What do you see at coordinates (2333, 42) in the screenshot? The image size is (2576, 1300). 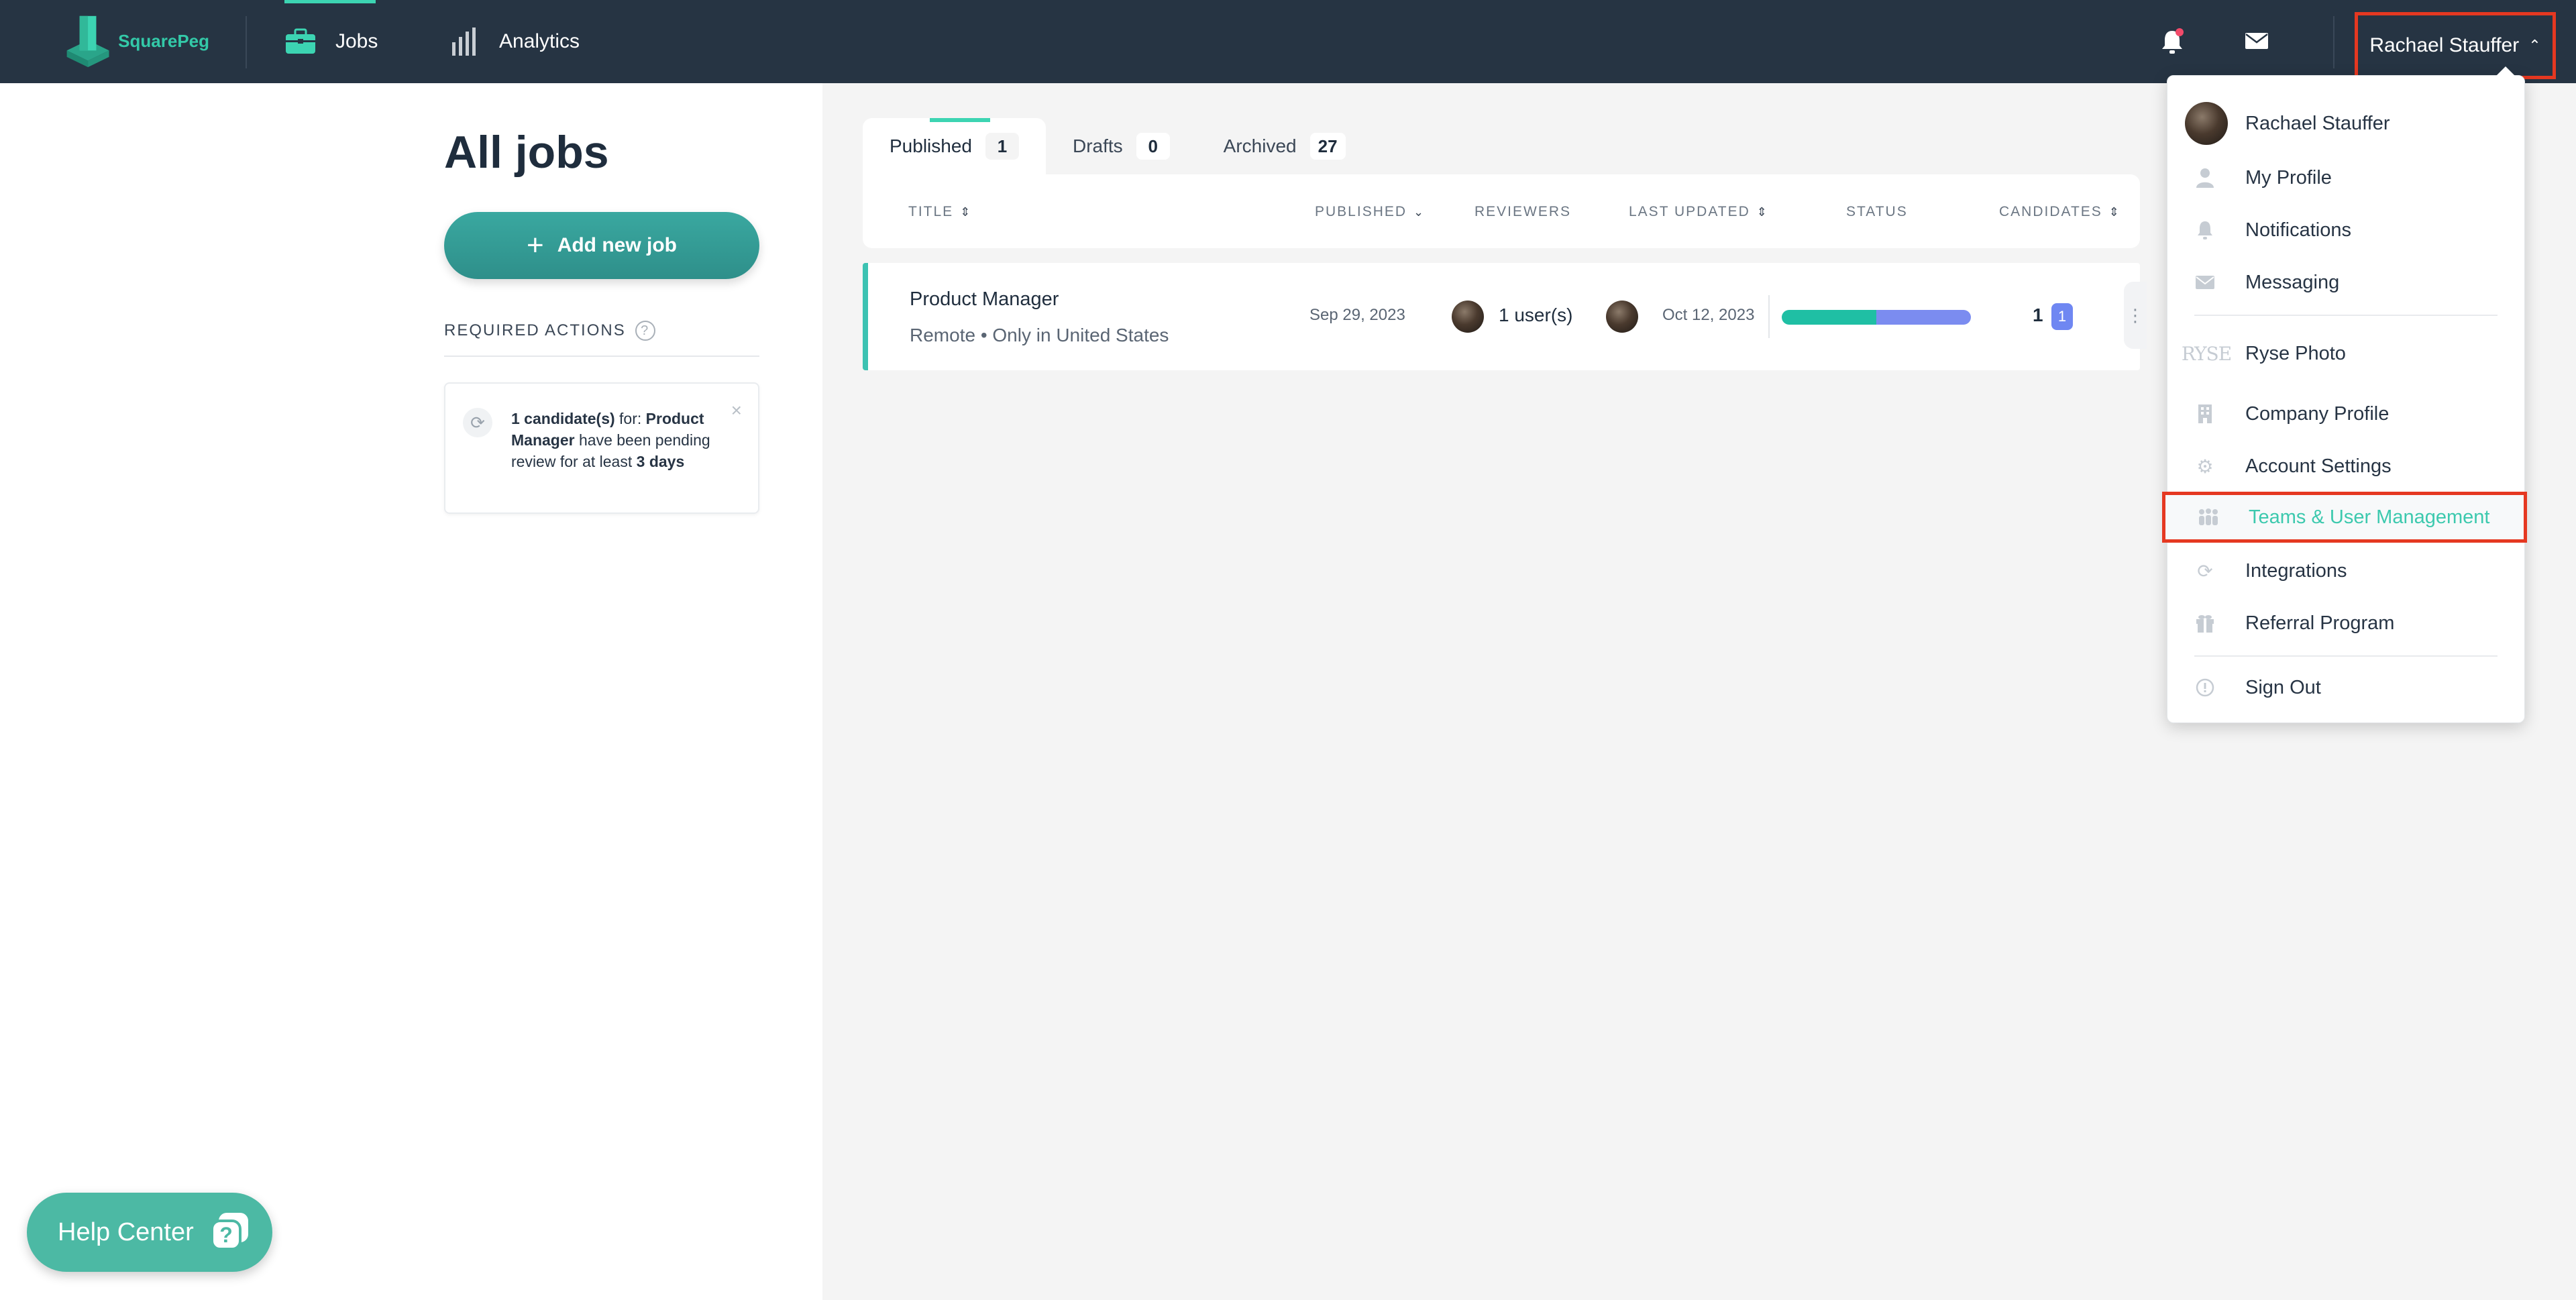 I see `nav-divider-right` at bounding box center [2333, 42].